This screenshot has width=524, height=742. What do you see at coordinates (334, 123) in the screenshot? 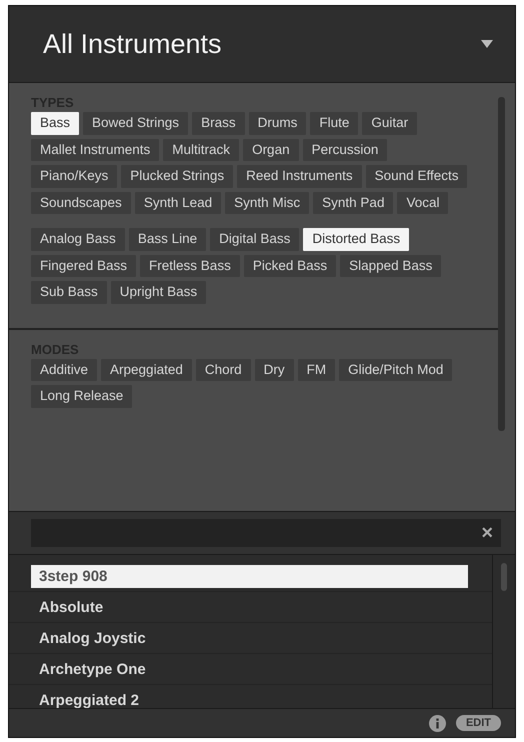
I see `tag-chip: Flute` at bounding box center [334, 123].